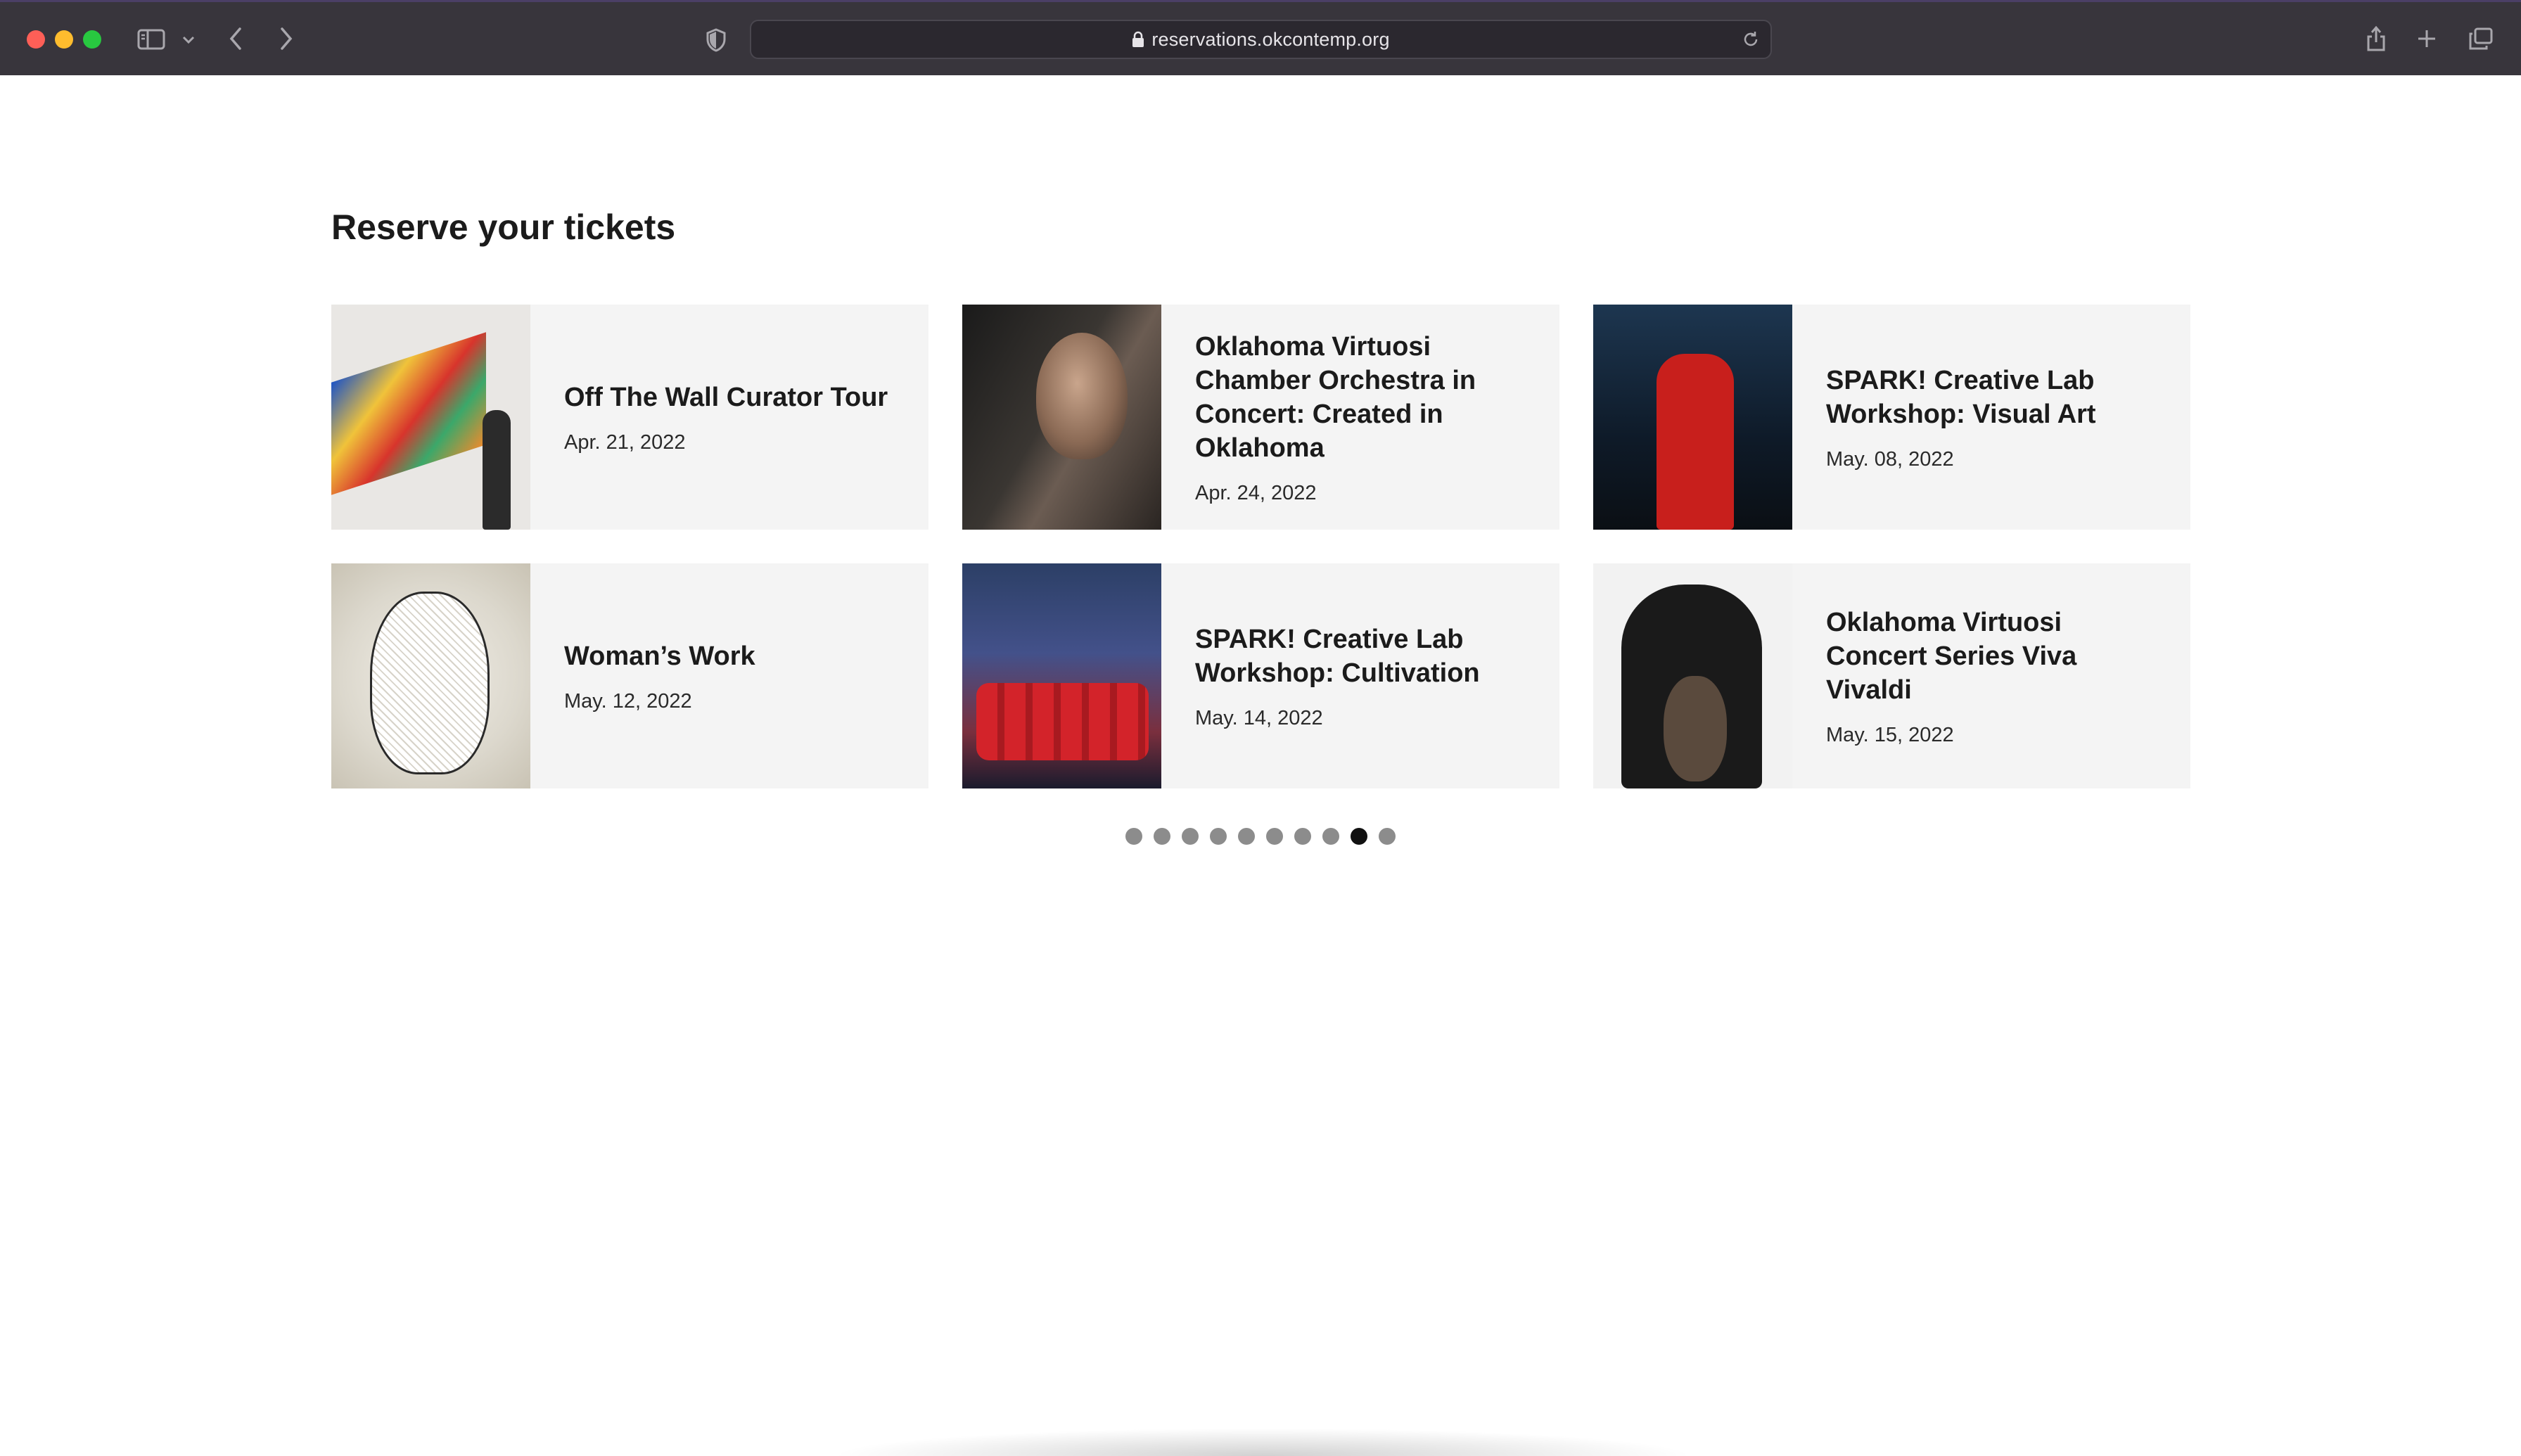 The width and height of the screenshot is (2521, 1456). What do you see at coordinates (64, 39) in the screenshot?
I see `minimize-window-button` at bounding box center [64, 39].